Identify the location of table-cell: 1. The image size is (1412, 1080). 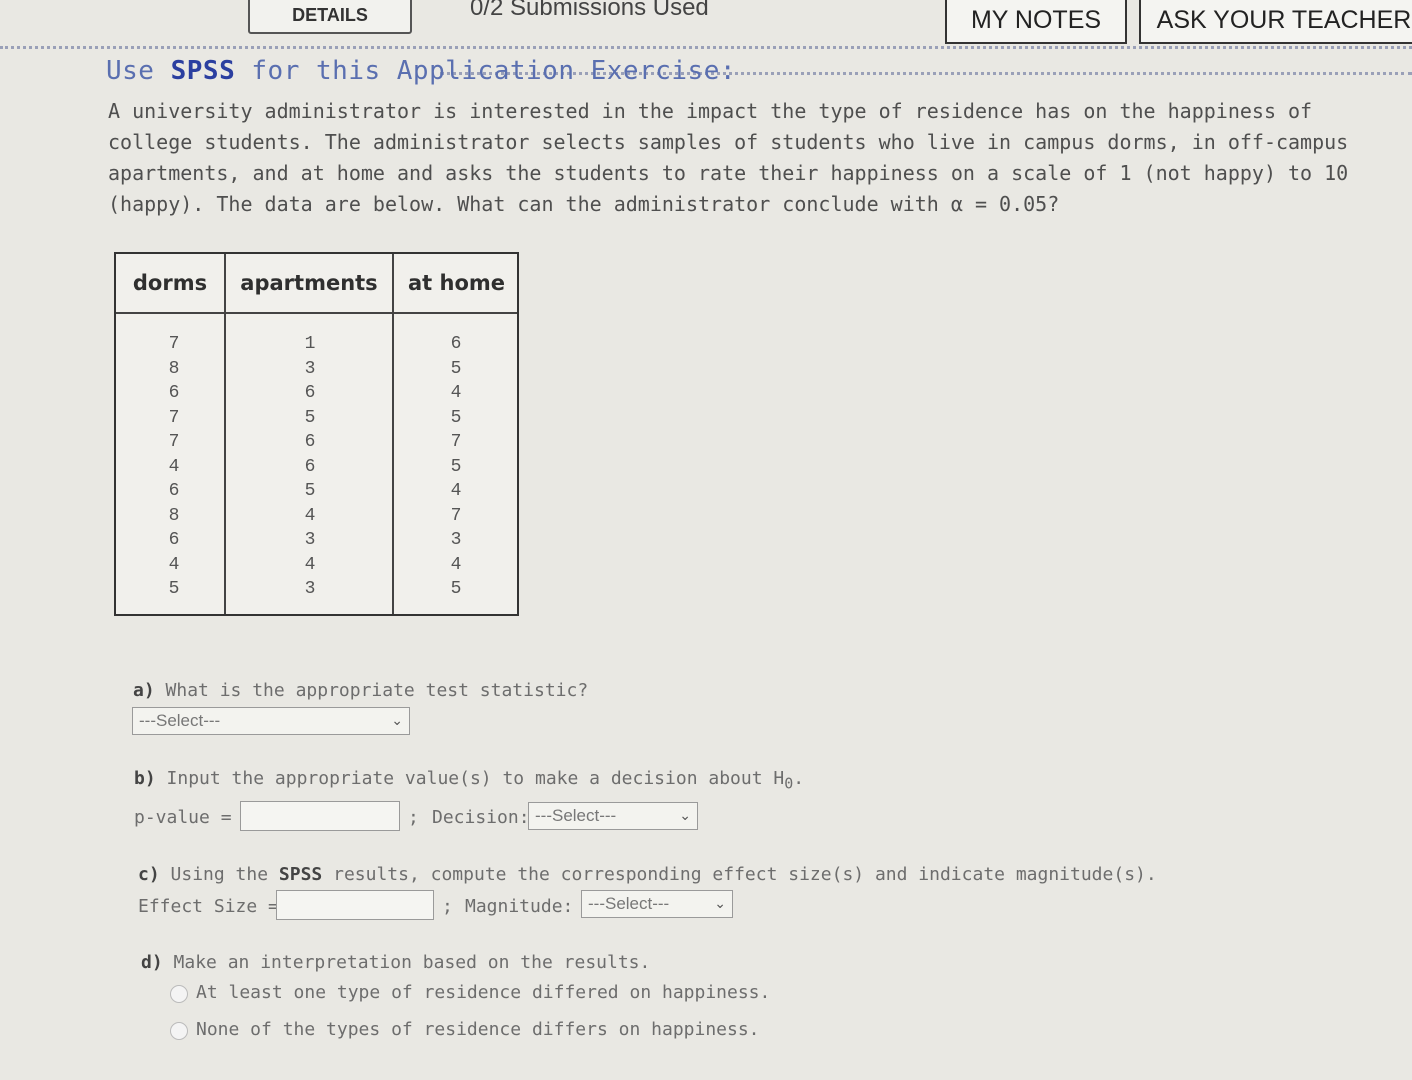
(310, 344).